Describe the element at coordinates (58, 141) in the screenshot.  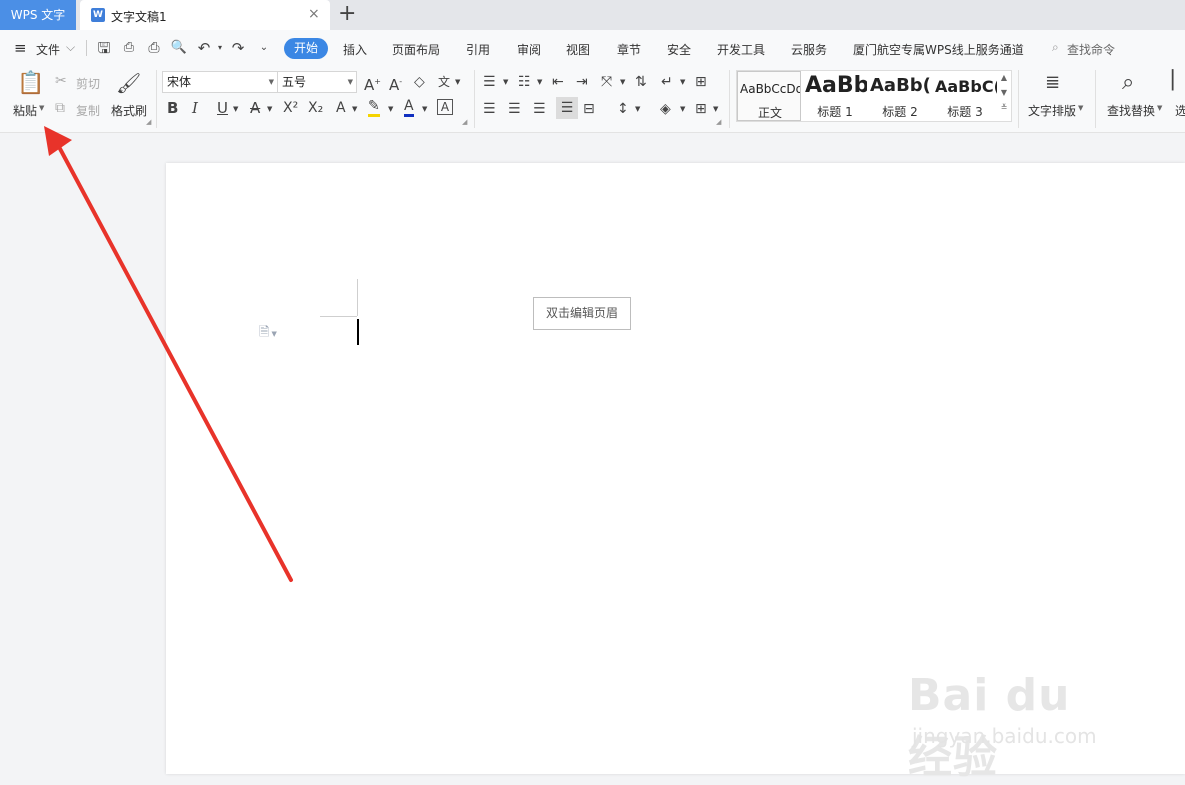
I see `annotation-arrow-head` at that location.